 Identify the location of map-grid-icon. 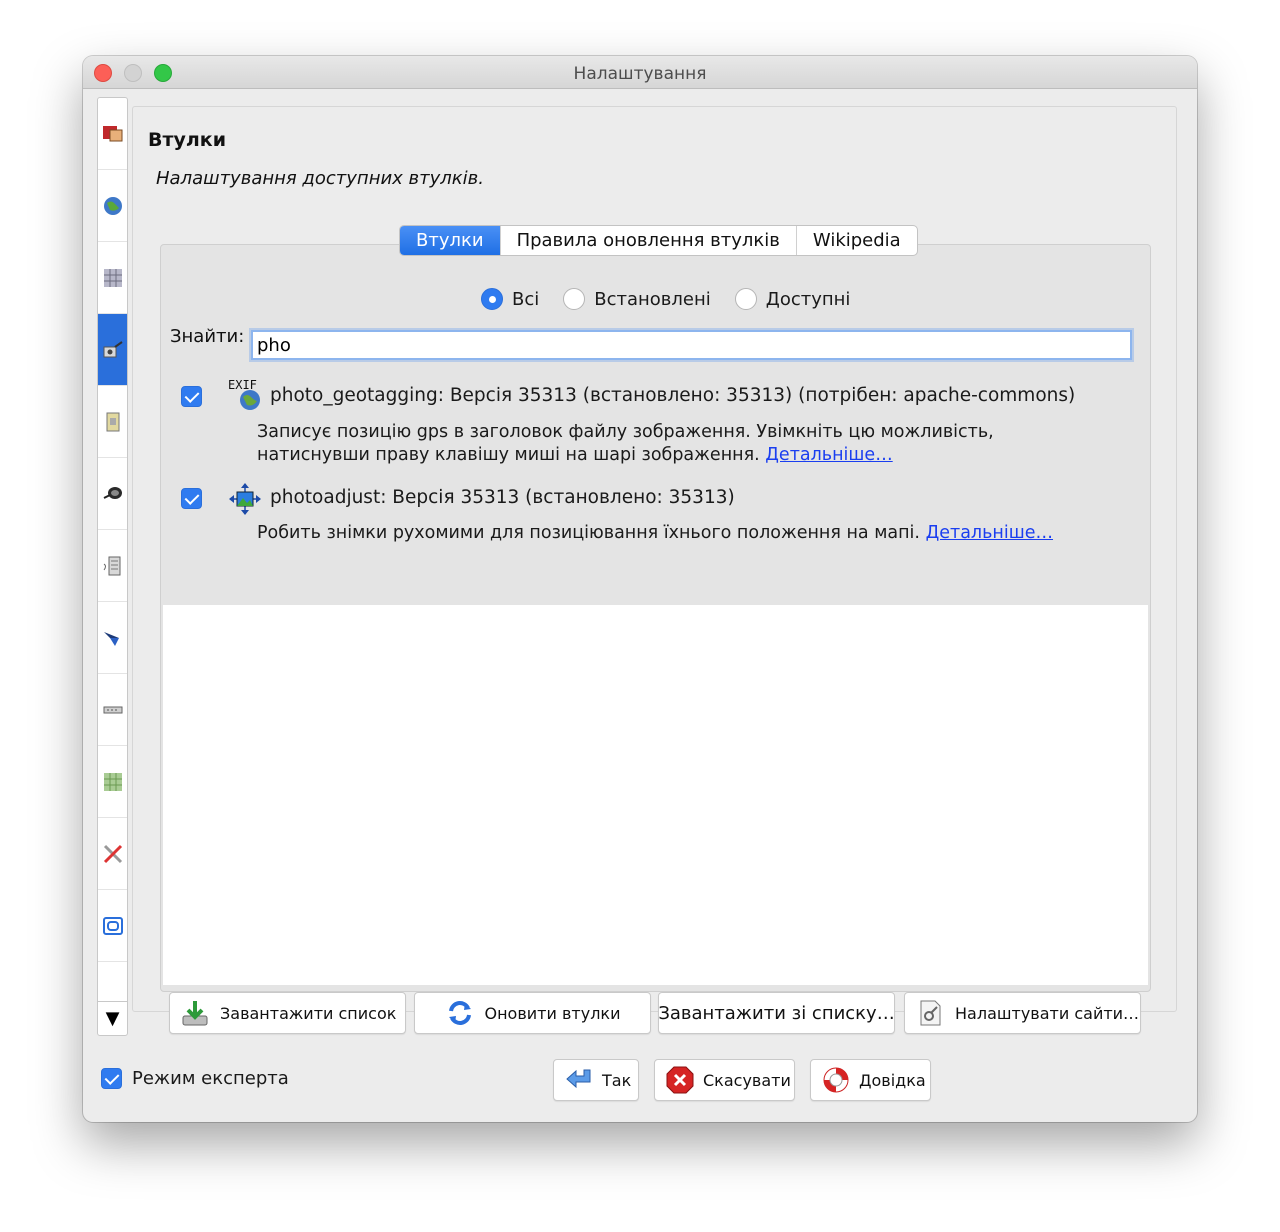
(112, 277).